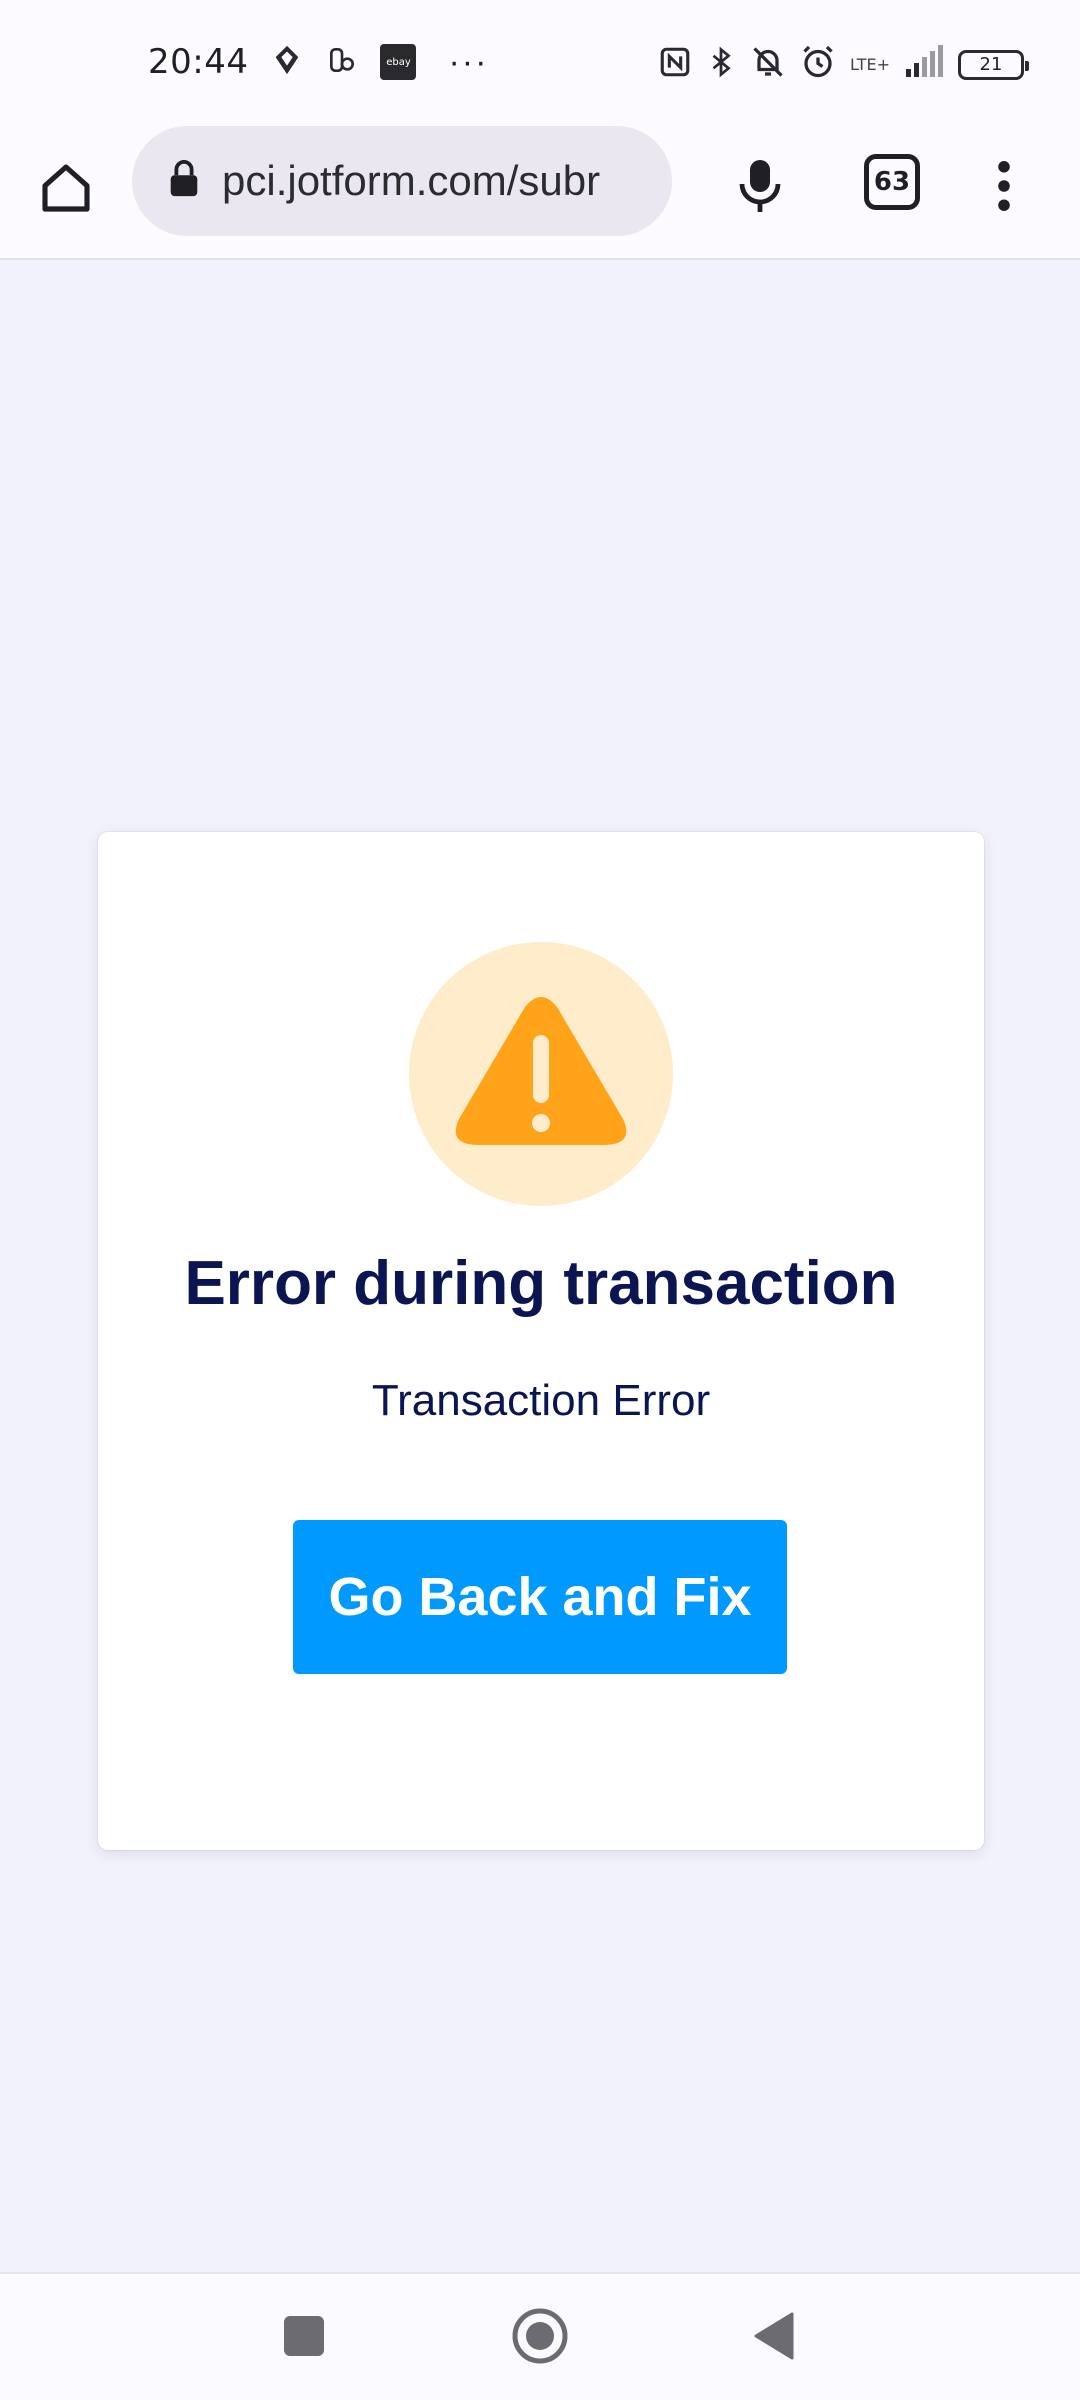 The image size is (1080, 2400). Describe the element at coordinates (870, 64) in the screenshot. I see `network-type: LTE+` at that location.